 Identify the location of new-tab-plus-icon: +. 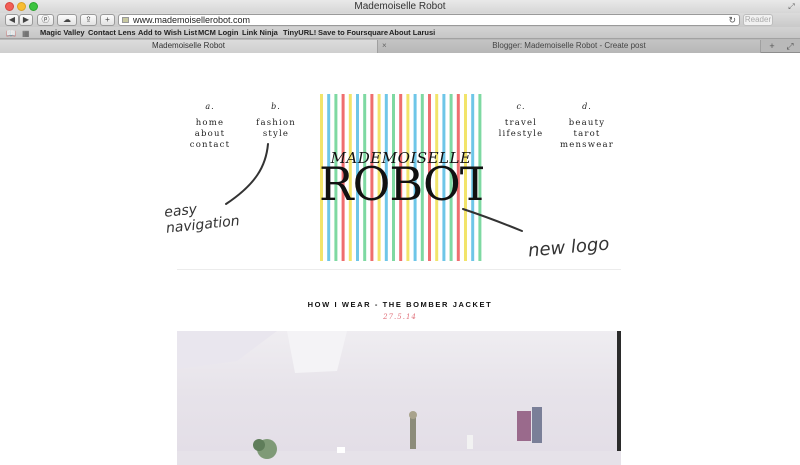
(772, 46).